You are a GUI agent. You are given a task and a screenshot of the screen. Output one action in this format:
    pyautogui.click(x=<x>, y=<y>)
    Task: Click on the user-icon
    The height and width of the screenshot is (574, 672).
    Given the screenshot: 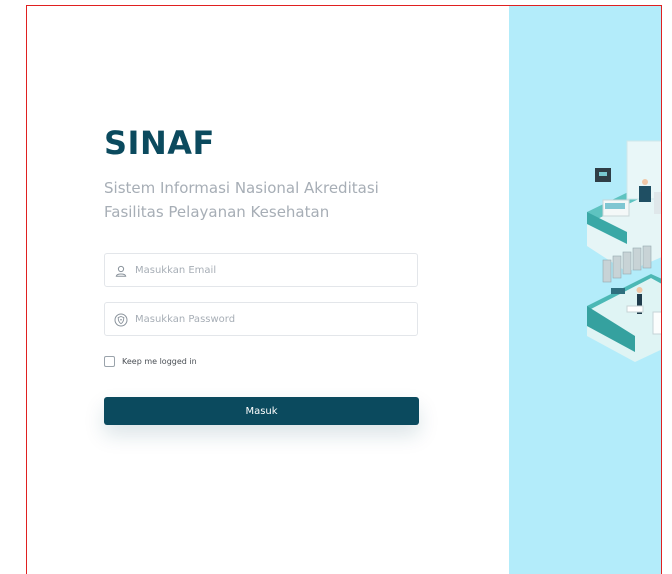 What is the action you would take?
    pyautogui.click(x=121, y=270)
    